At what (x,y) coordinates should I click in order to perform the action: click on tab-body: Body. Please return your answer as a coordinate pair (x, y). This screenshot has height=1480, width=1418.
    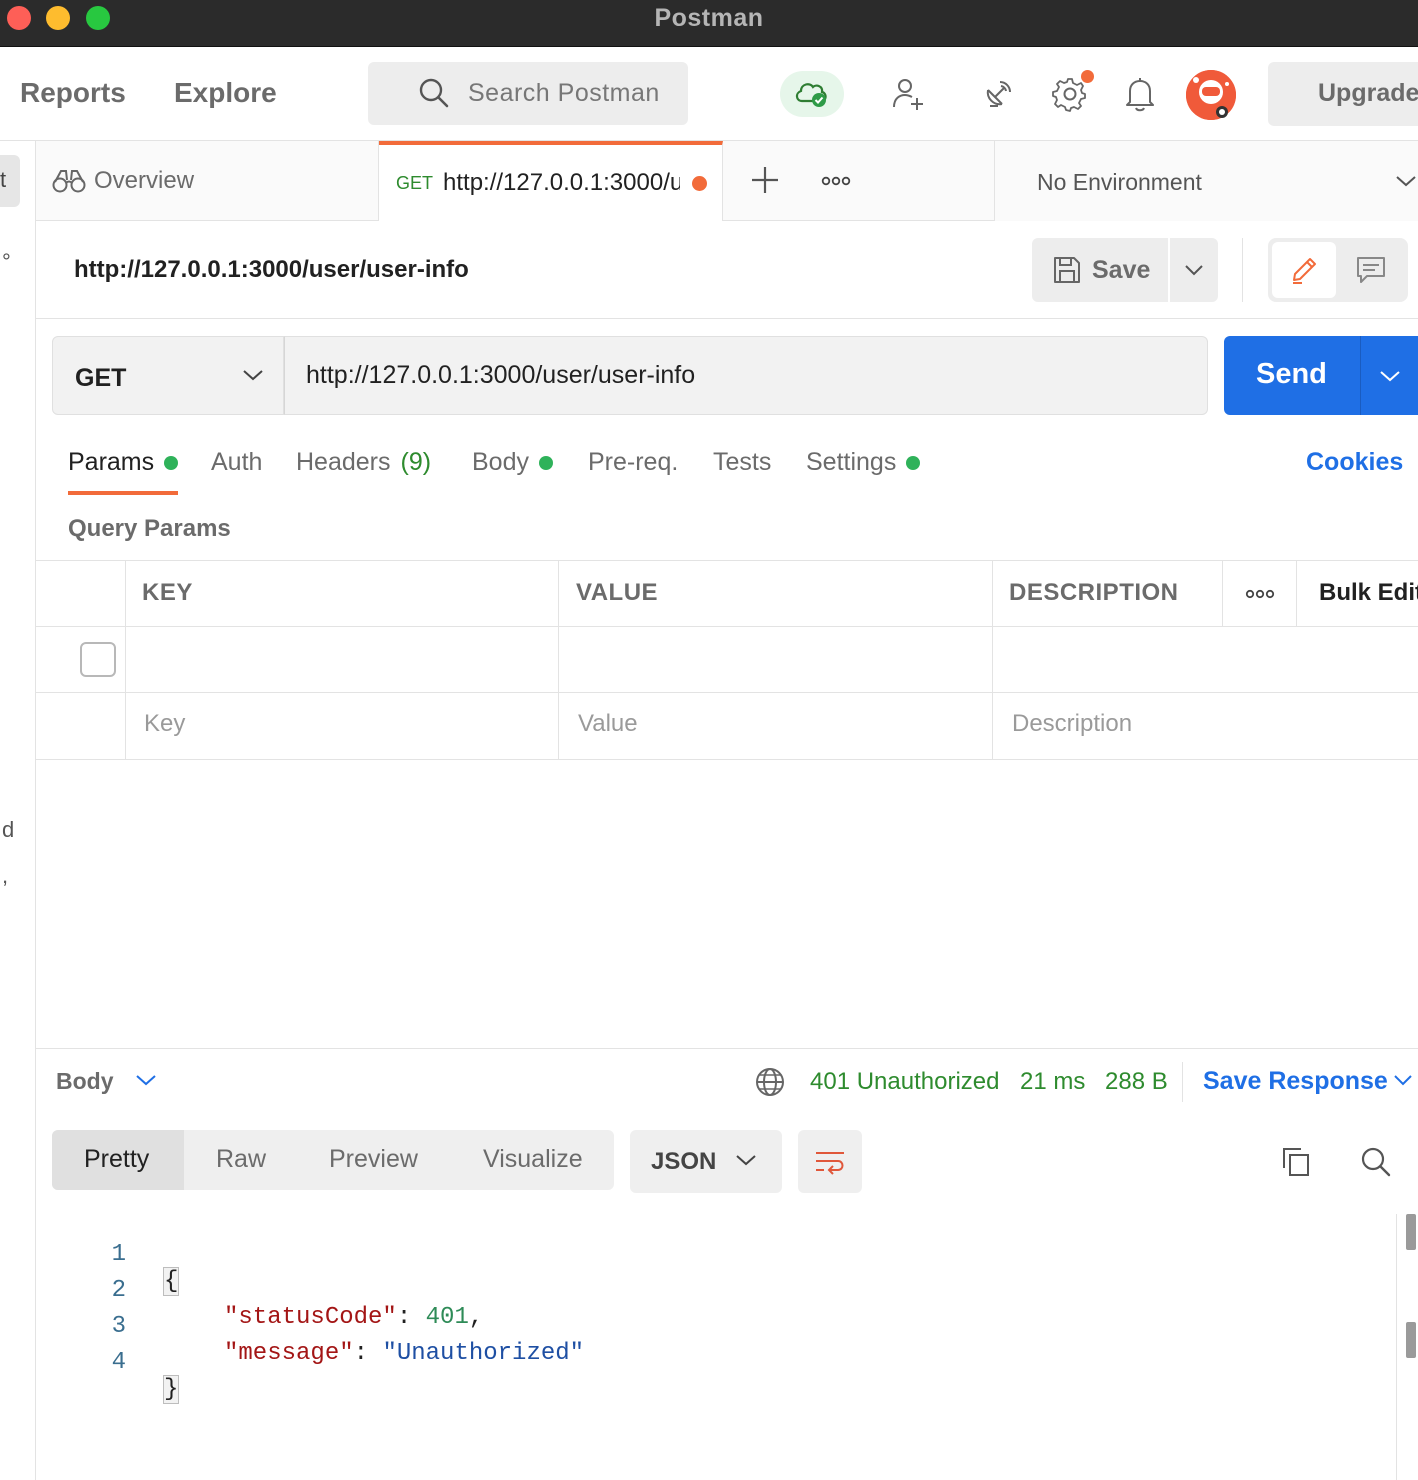
    Looking at the image, I should click on (512, 462).